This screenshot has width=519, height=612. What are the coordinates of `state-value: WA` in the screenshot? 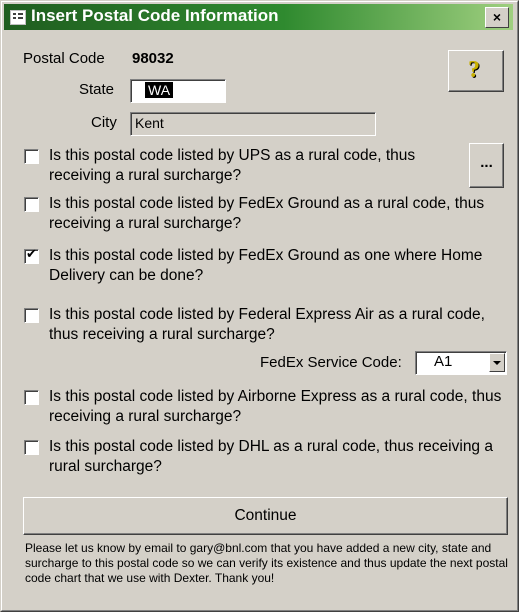 It's located at (159, 90).